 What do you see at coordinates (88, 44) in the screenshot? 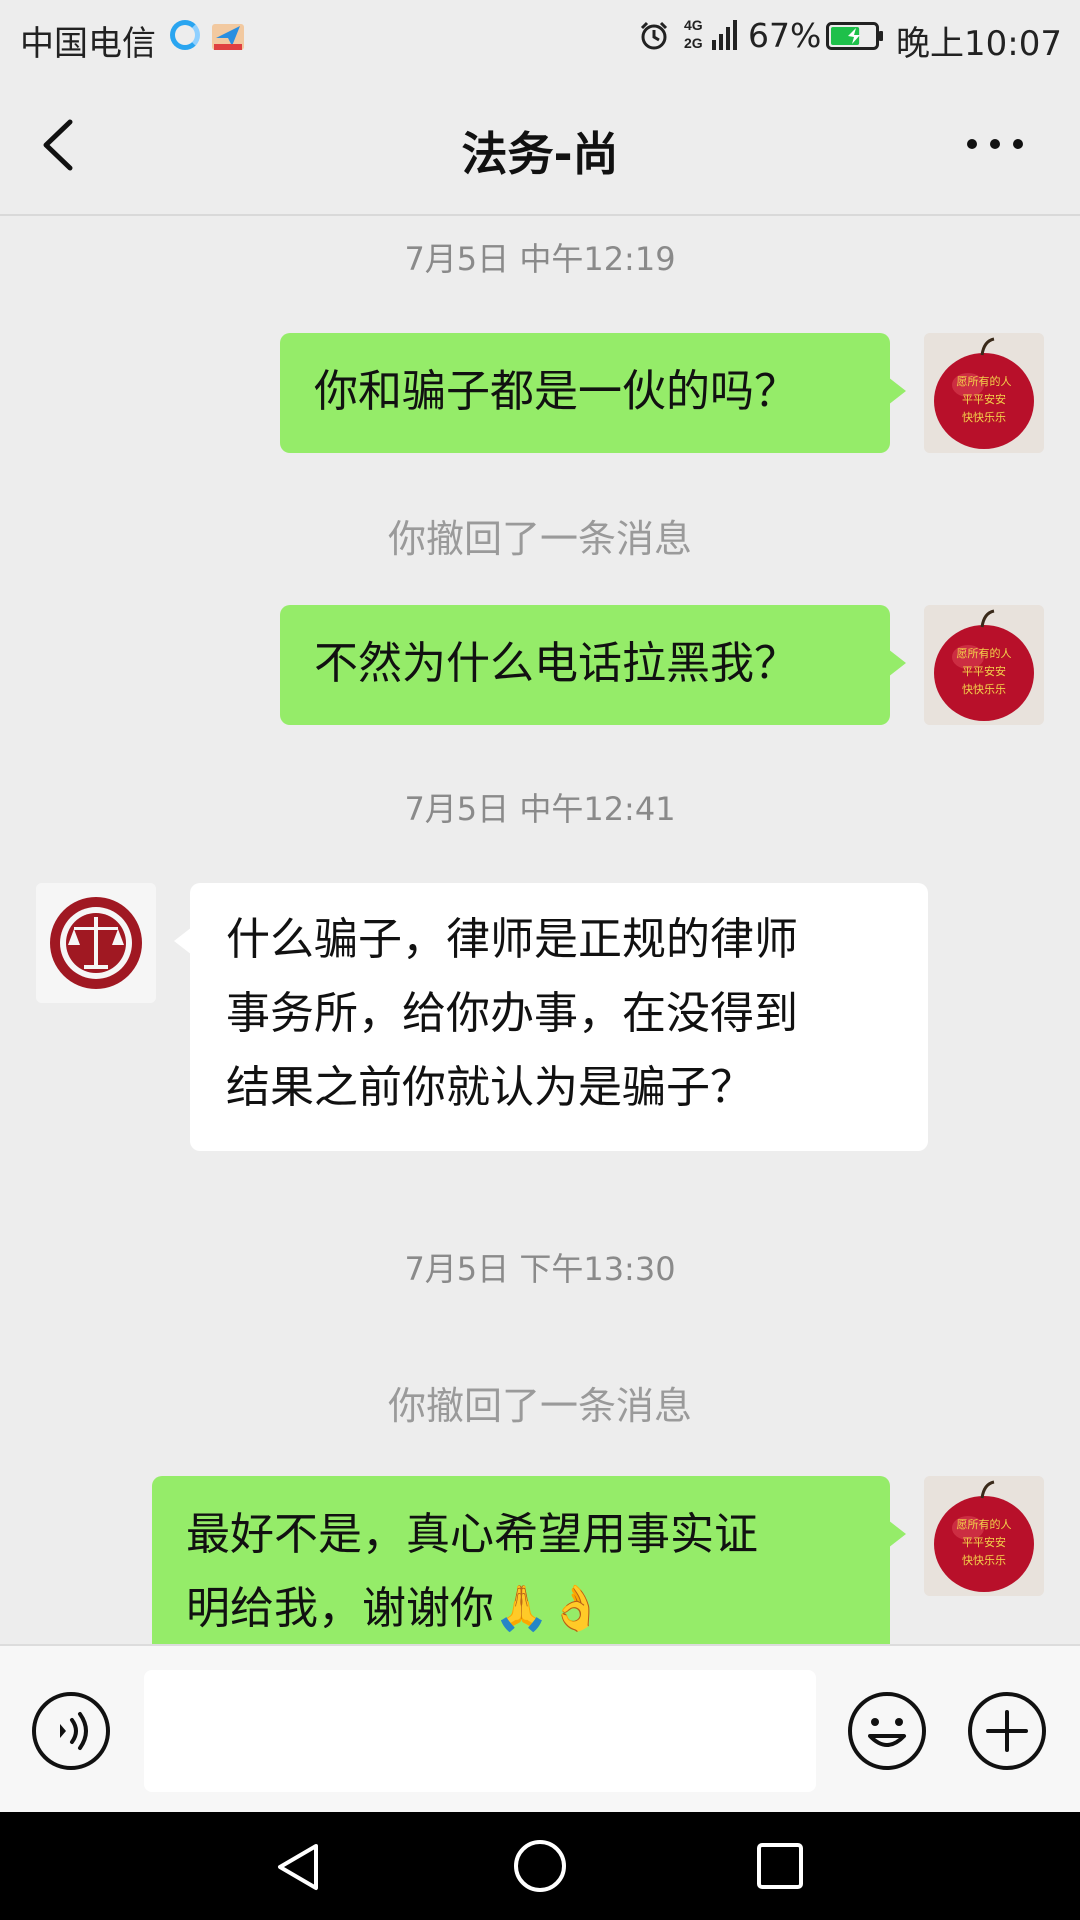
I see `carrier-label: 中国电信` at bounding box center [88, 44].